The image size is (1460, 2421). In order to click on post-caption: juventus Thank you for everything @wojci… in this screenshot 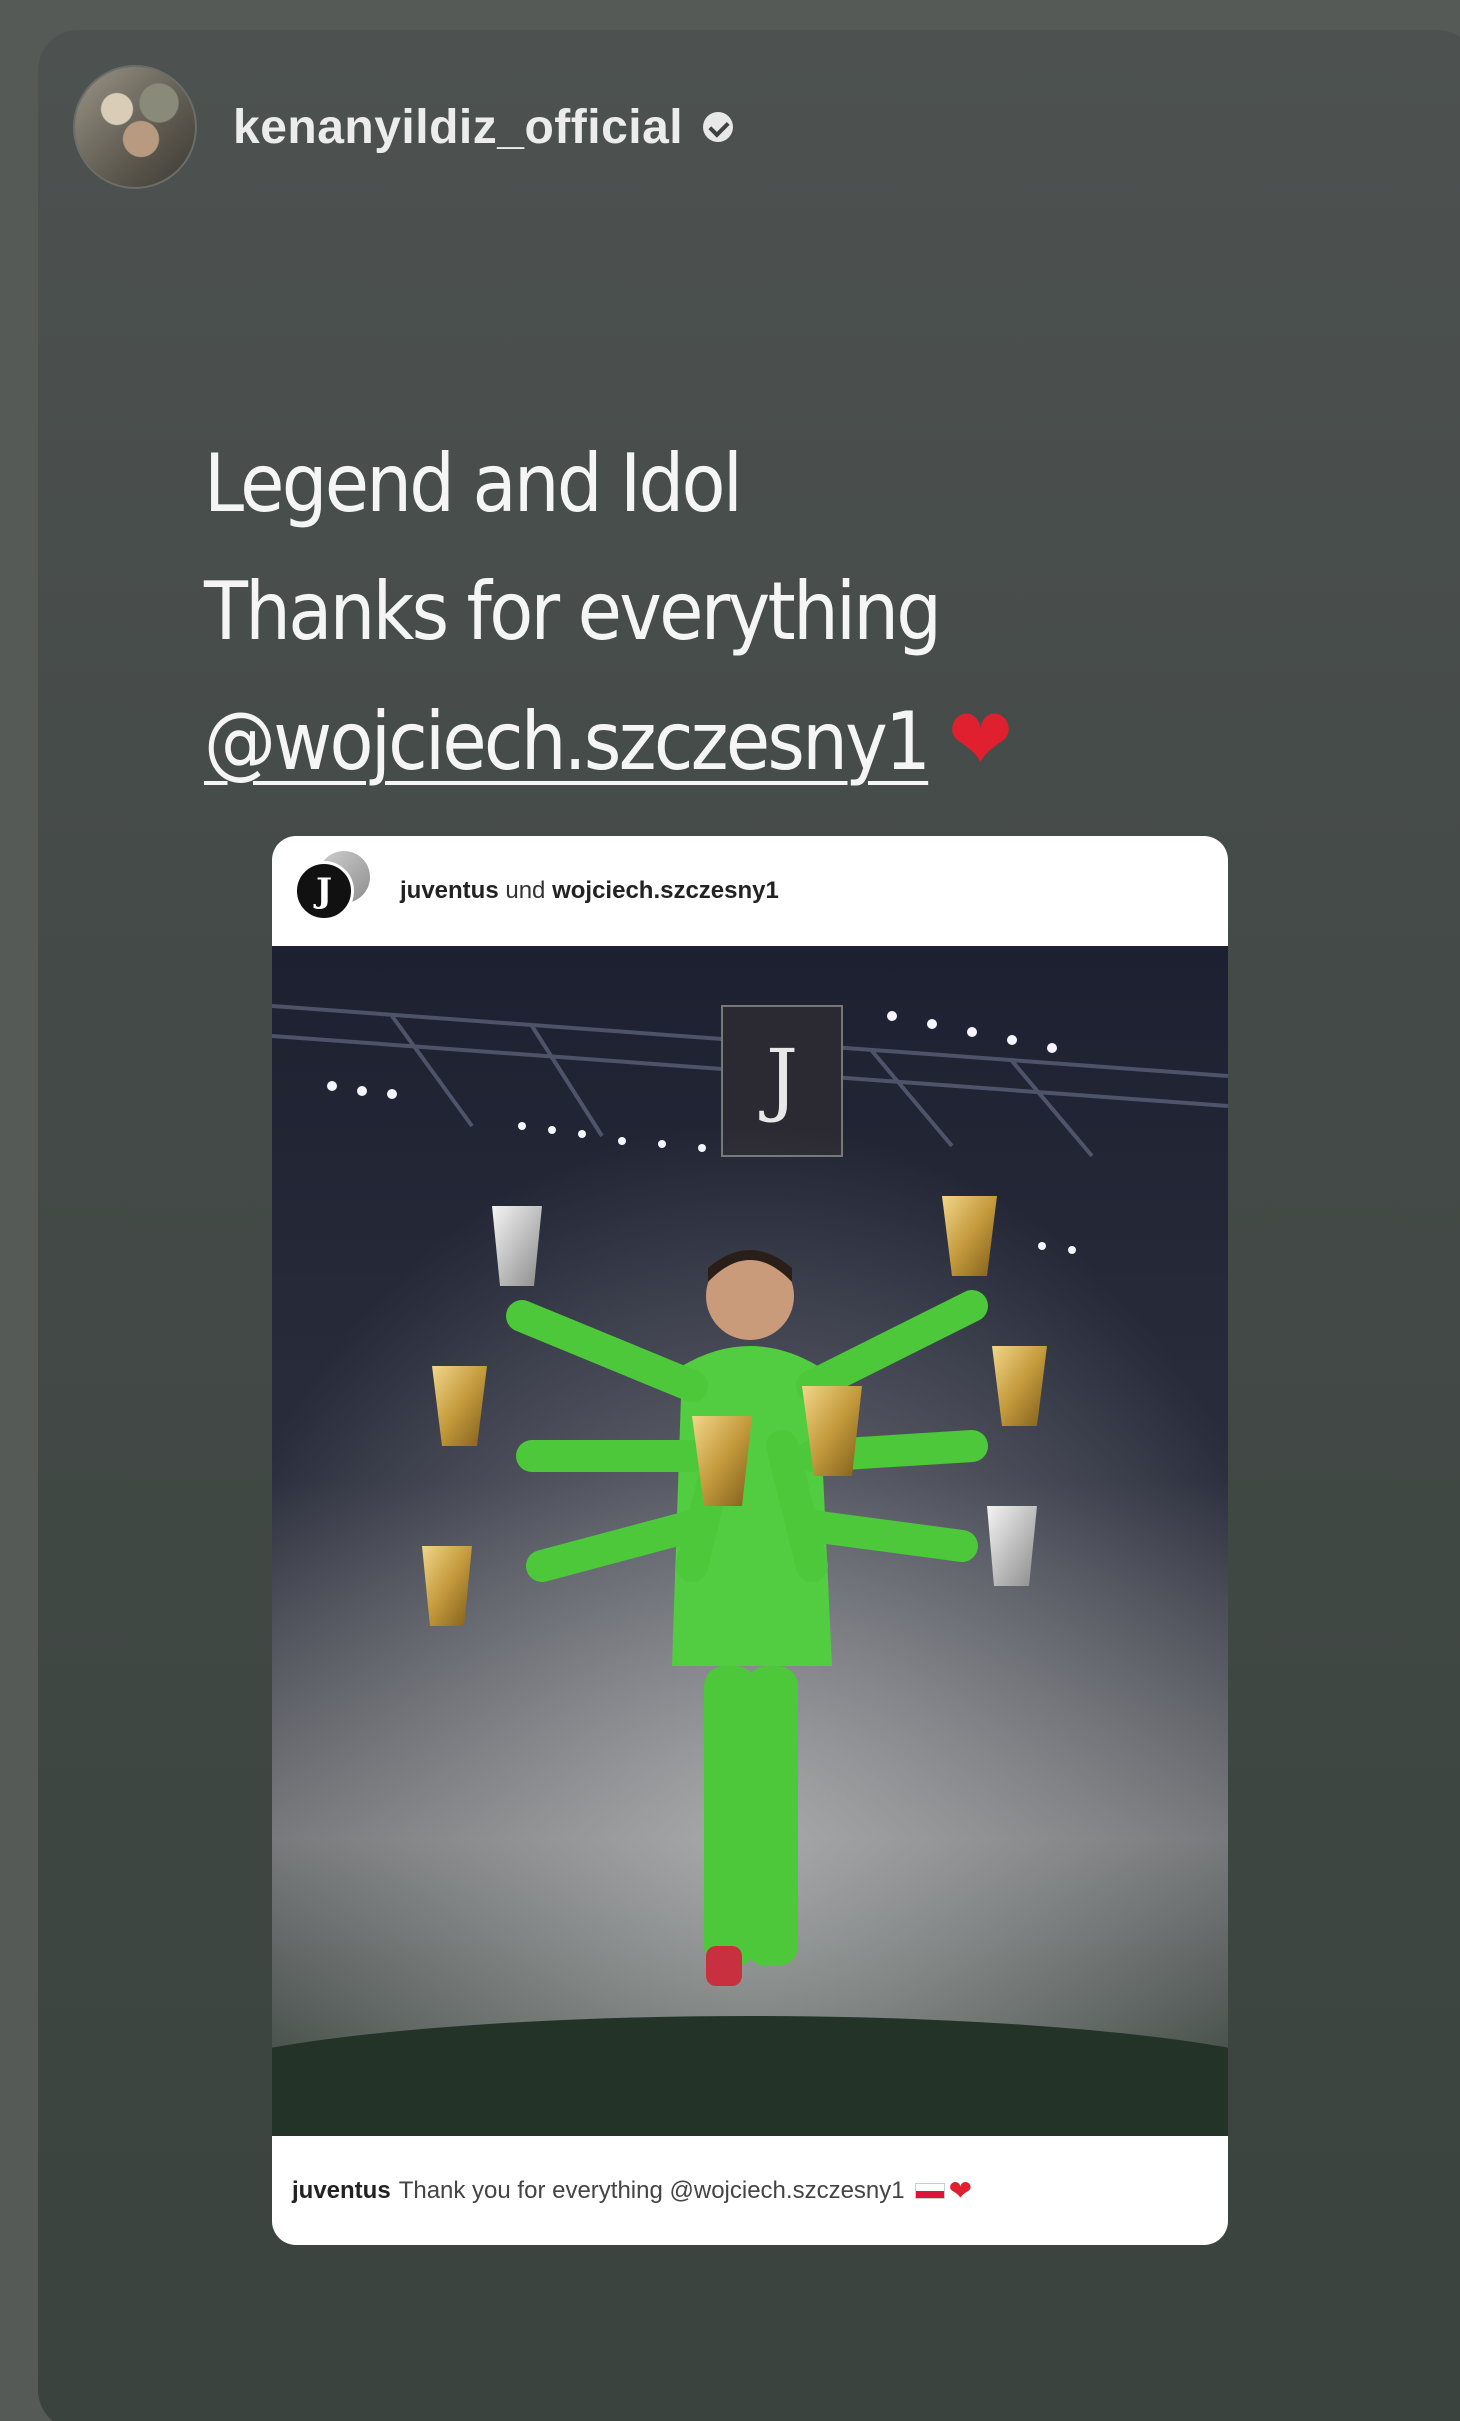, I will do `click(750, 2190)`.